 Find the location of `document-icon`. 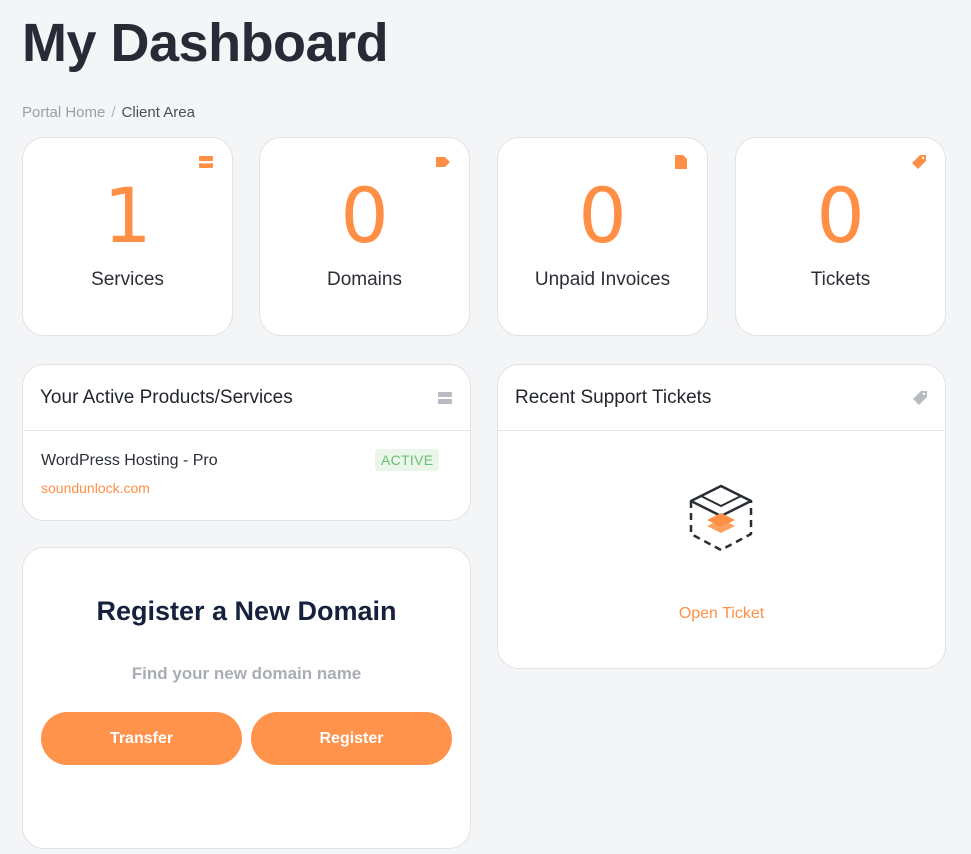

document-icon is located at coordinates (681, 162).